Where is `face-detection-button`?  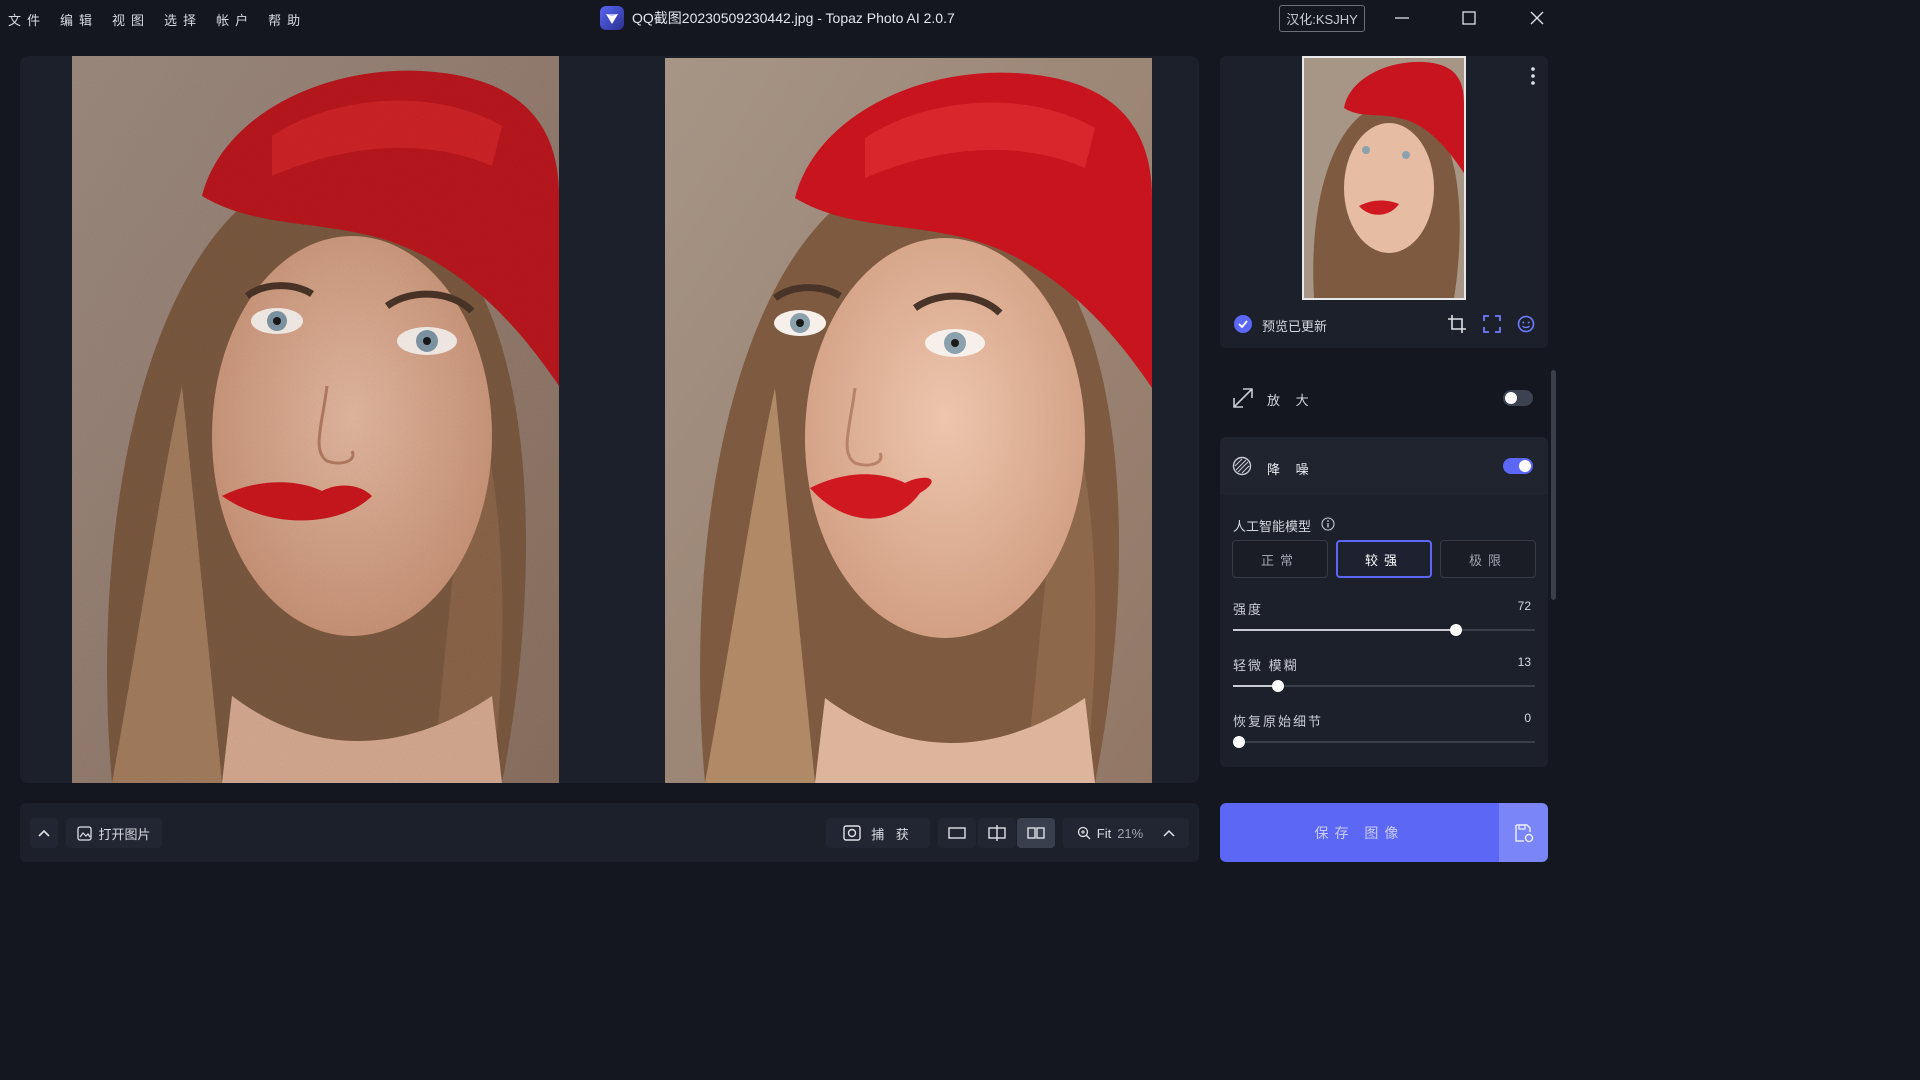
face-detection-button is located at coordinates (1526, 325).